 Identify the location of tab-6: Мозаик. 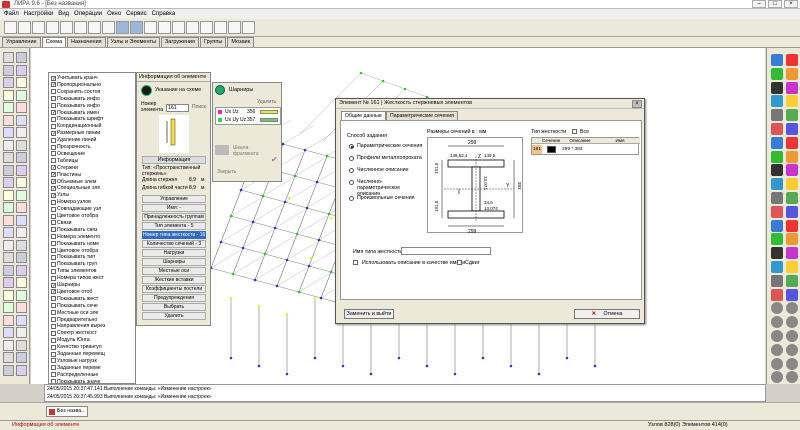
(241, 42).